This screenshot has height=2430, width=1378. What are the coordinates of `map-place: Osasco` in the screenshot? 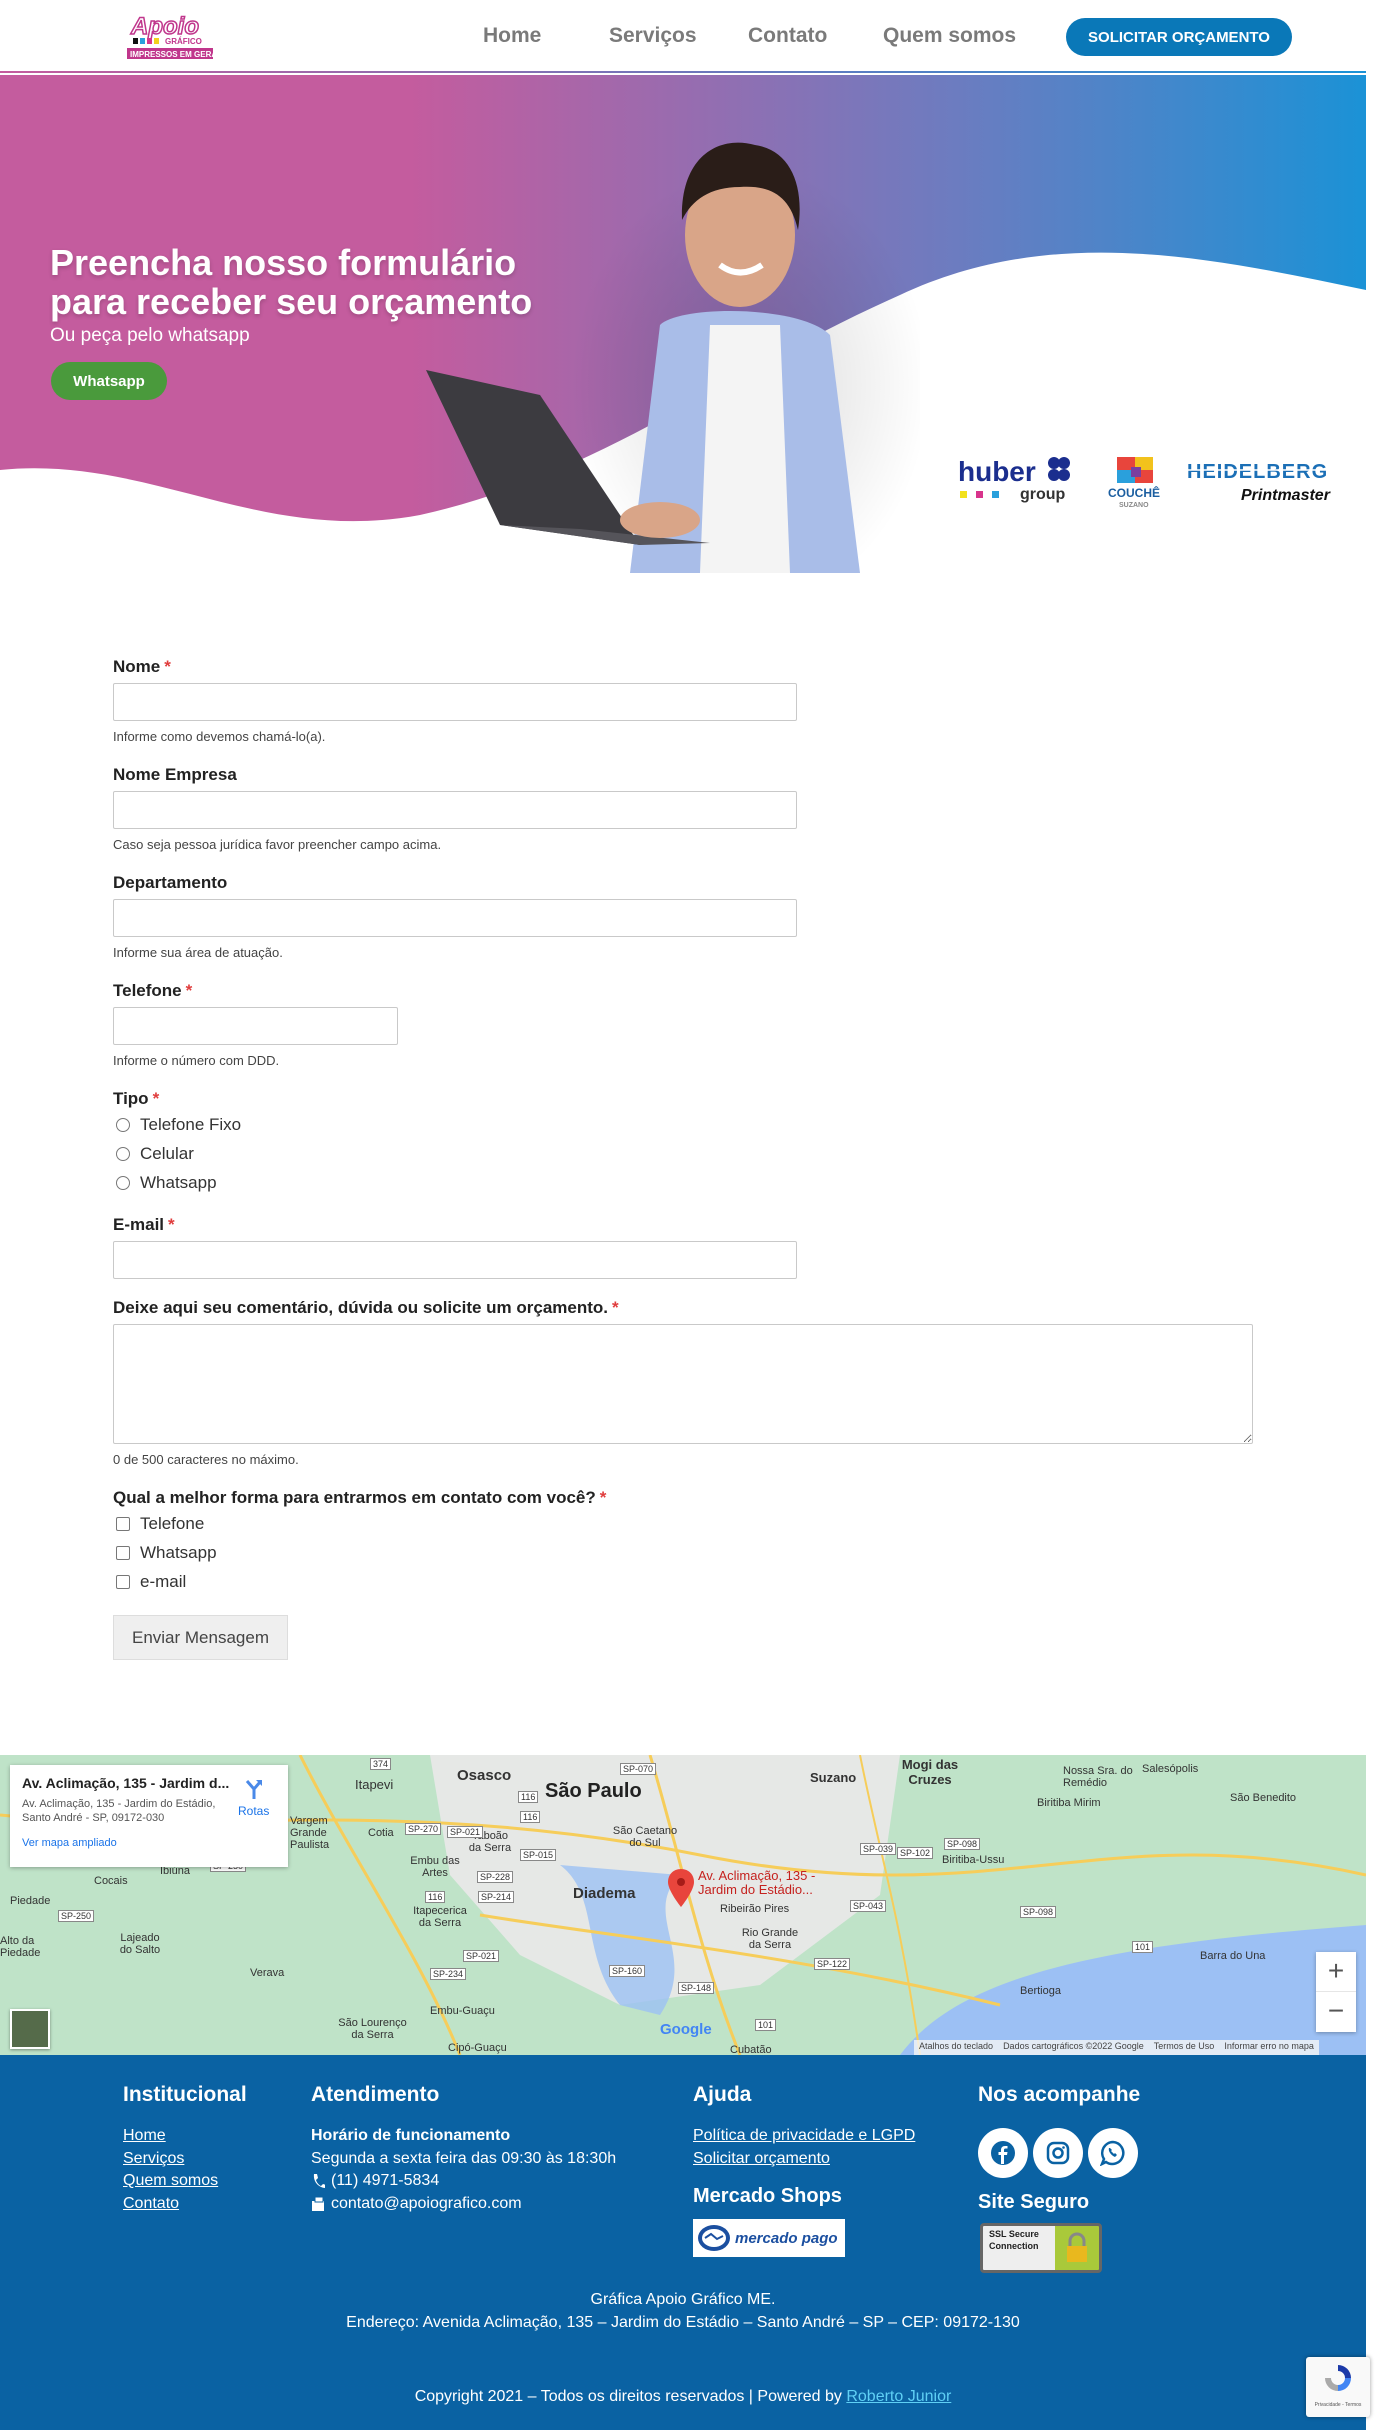 It's located at (484, 1775).